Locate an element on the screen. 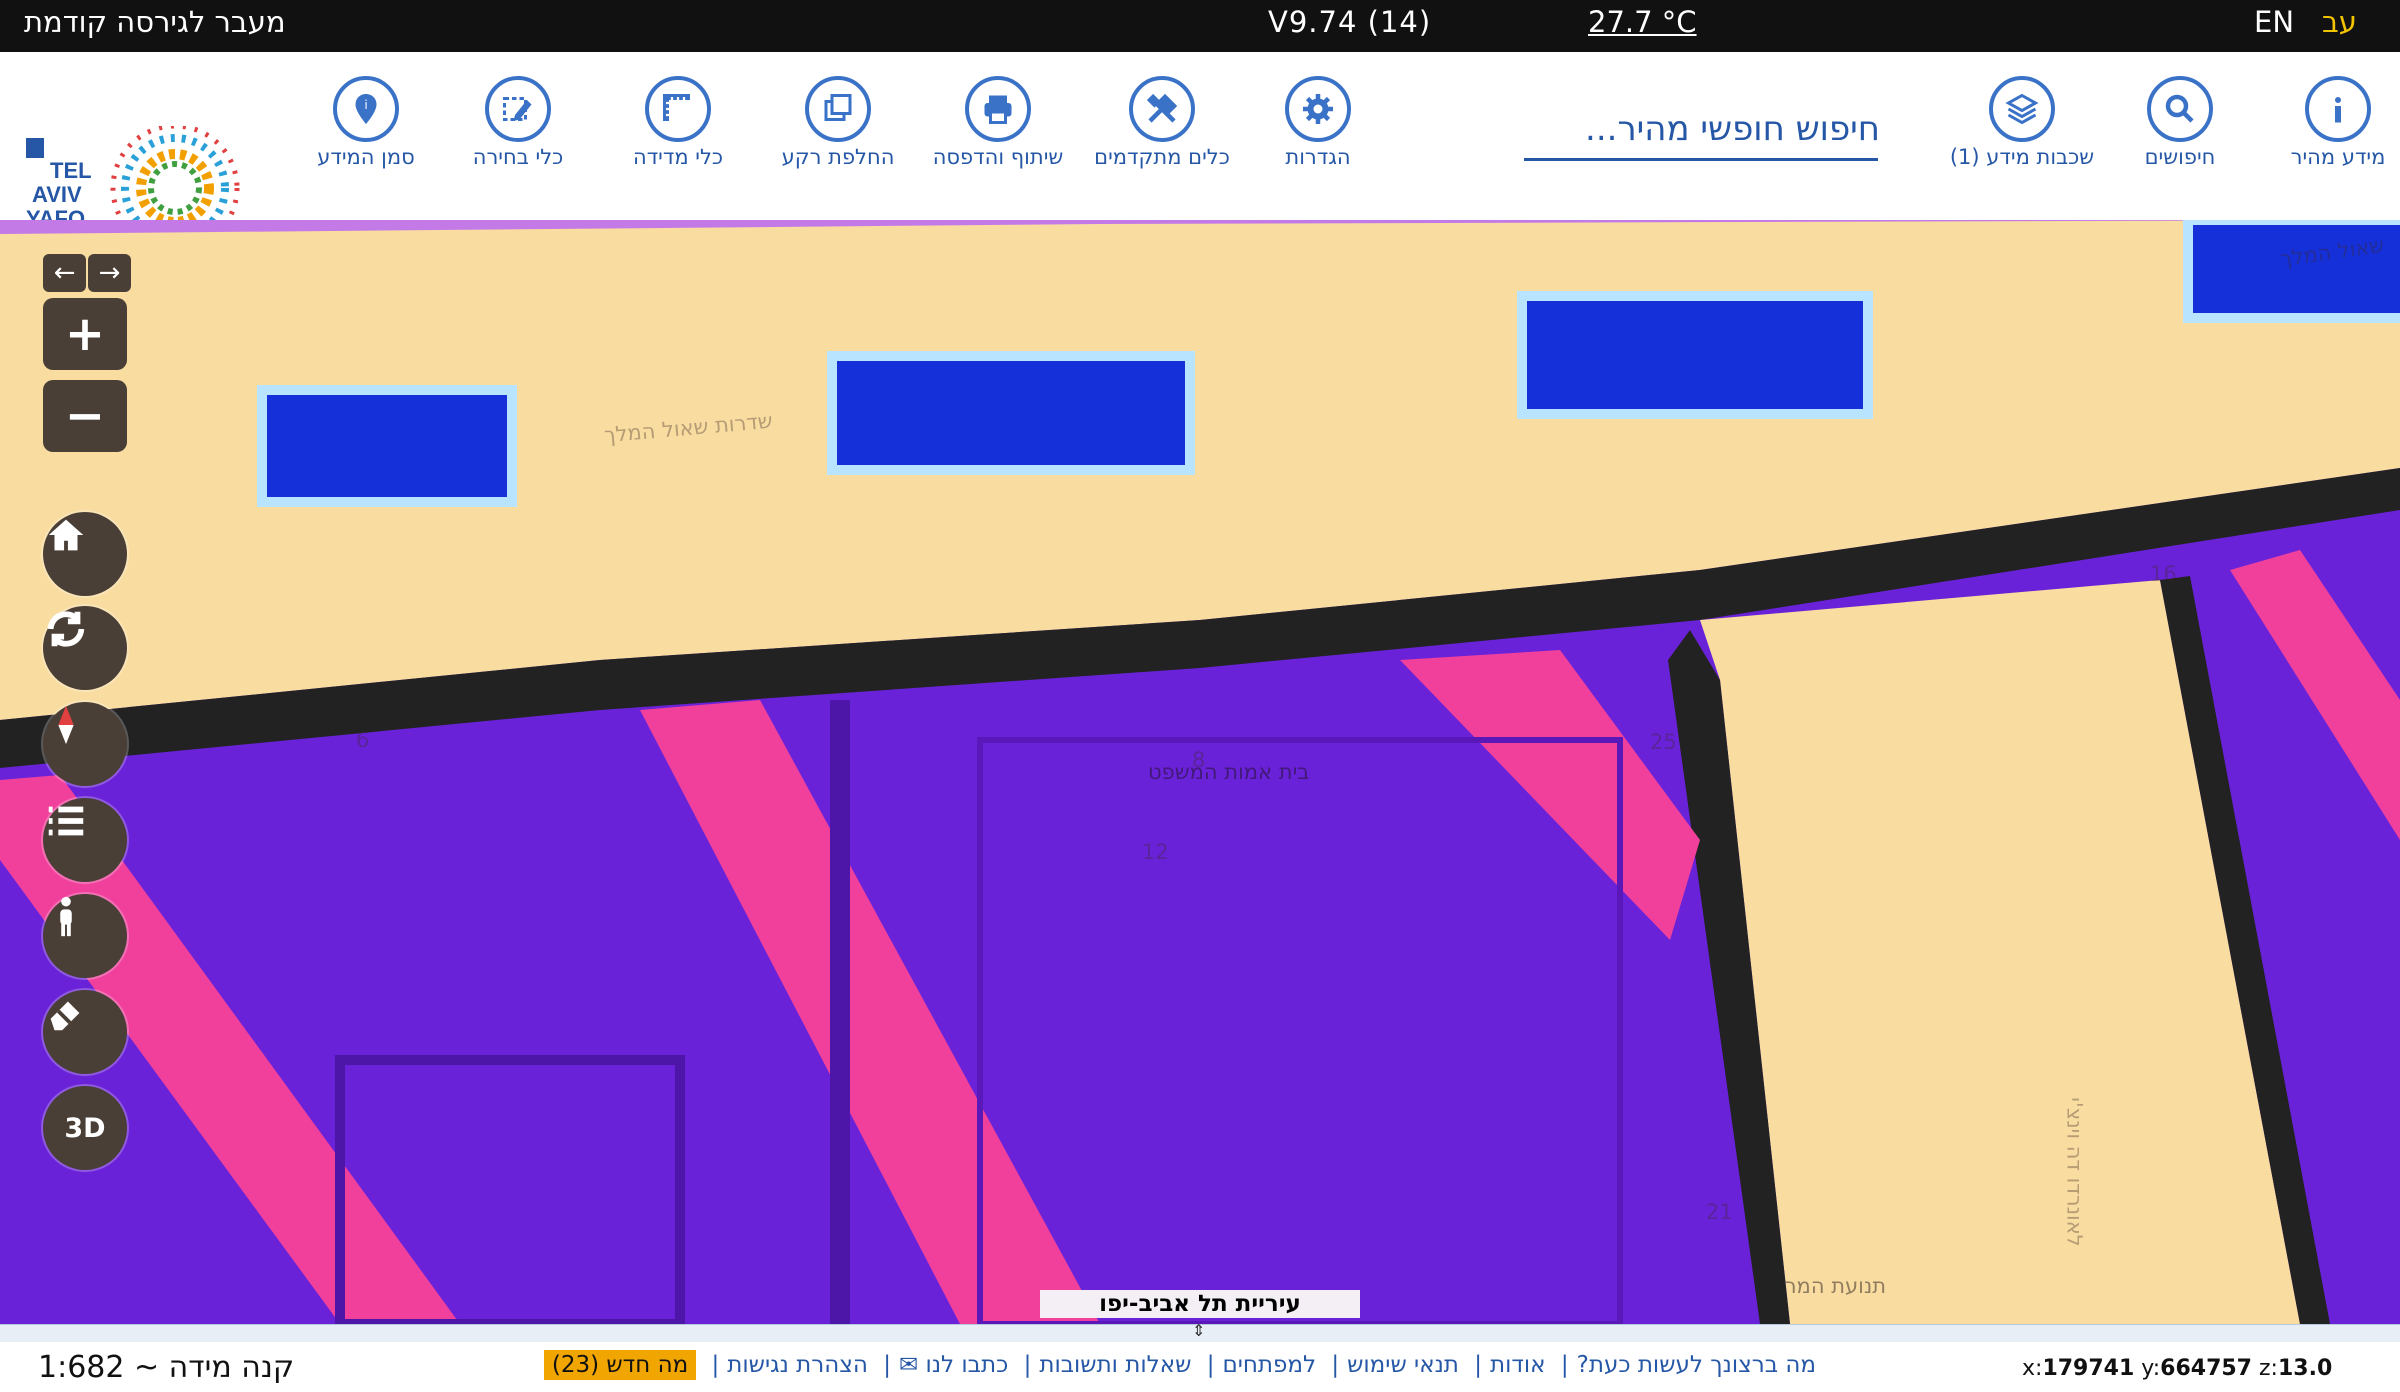 The height and width of the screenshot is (1392, 2400). toolbar-label: כלים מתקדמים is located at coordinates (1162, 157).